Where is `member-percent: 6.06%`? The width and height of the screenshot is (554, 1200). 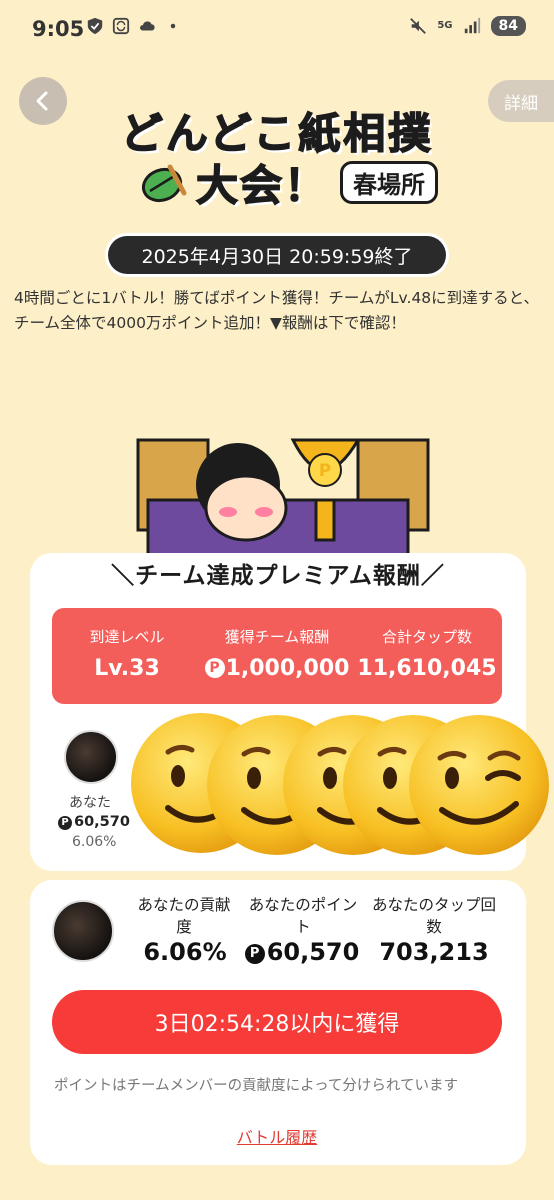 member-percent: 6.06% is located at coordinates (94, 842).